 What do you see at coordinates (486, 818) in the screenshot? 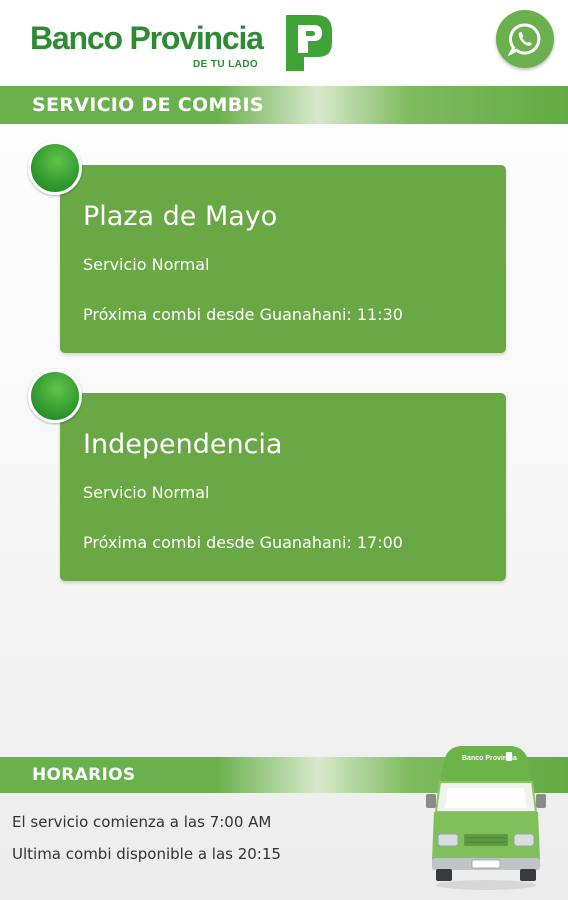
I see `combi-van-illustration: Banco Provincia` at bounding box center [486, 818].